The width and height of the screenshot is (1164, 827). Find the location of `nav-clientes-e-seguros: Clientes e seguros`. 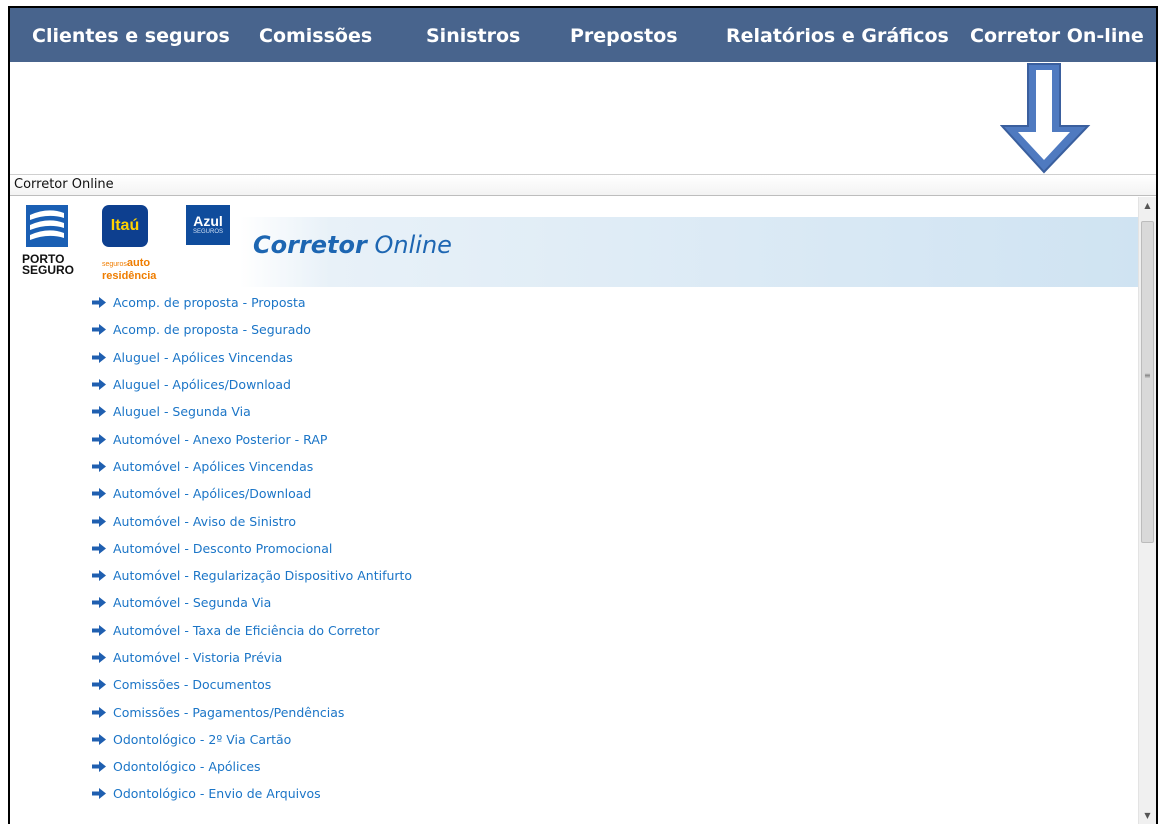

nav-clientes-e-seguros: Clientes e seguros is located at coordinates (131, 35).